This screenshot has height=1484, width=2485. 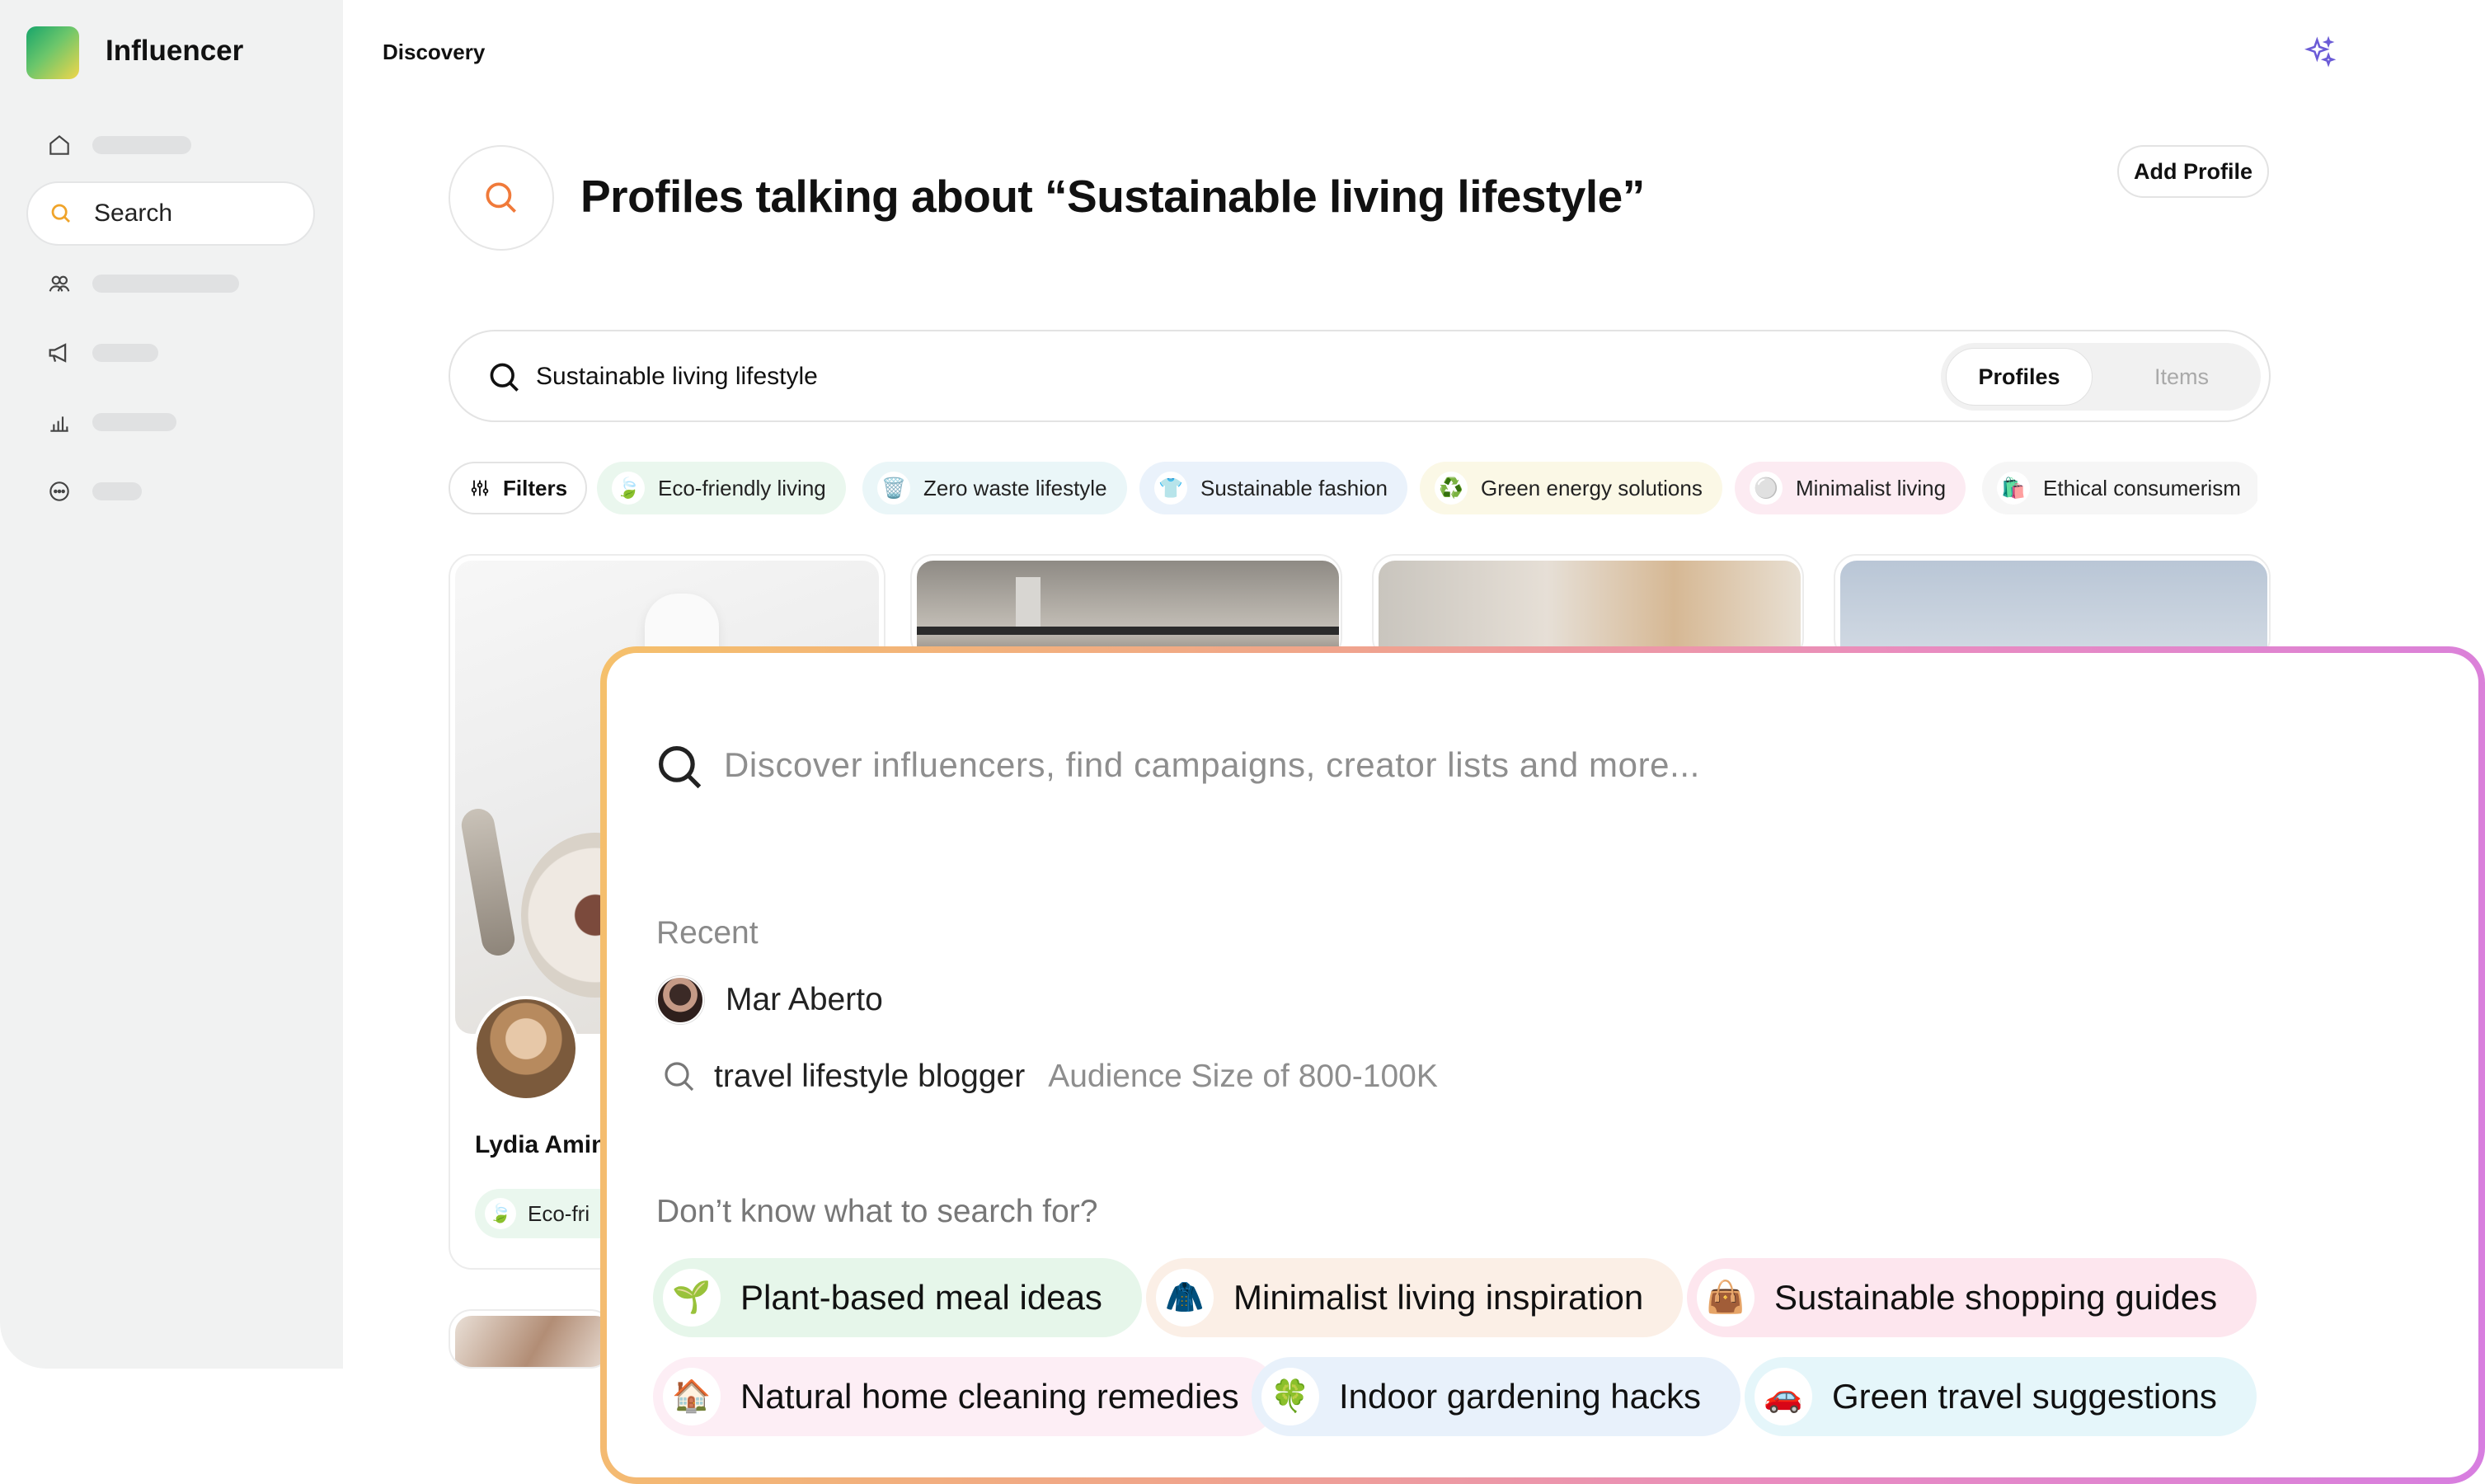 I want to click on shopping-bag-icon: 🛍️, so click(x=2013, y=488).